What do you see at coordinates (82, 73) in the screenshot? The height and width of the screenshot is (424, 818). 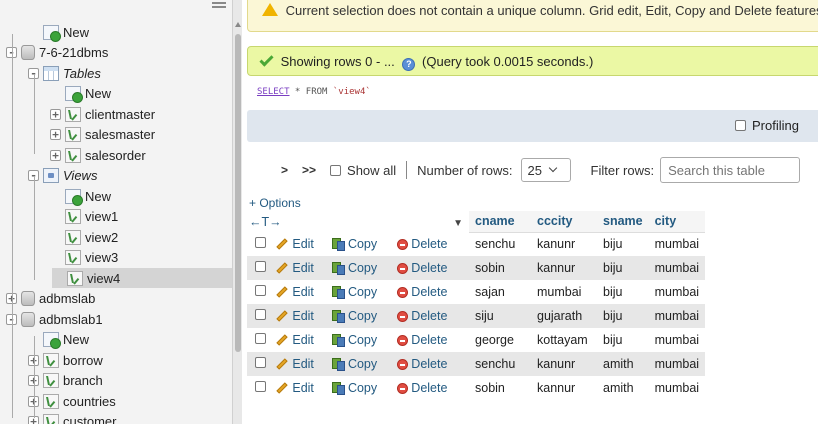 I see `tree-item-label: Tables` at bounding box center [82, 73].